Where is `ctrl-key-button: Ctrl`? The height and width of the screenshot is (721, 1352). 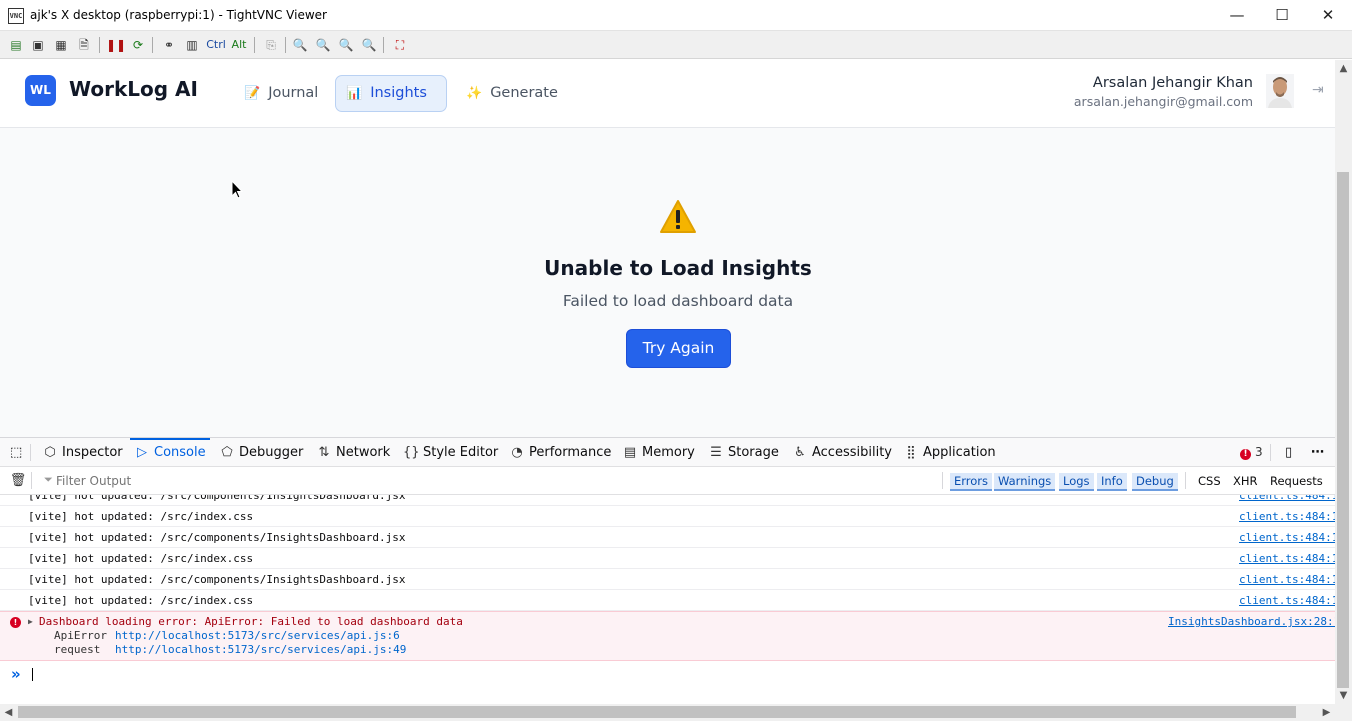 ctrl-key-button: Ctrl is located at coordinates (216, 45).